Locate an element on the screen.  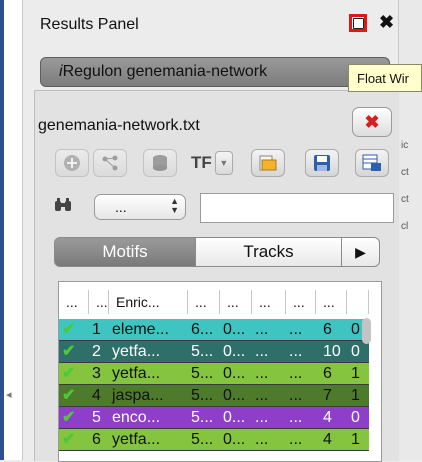
tab-tracks: Tracks is located at coordinates (269, 252).